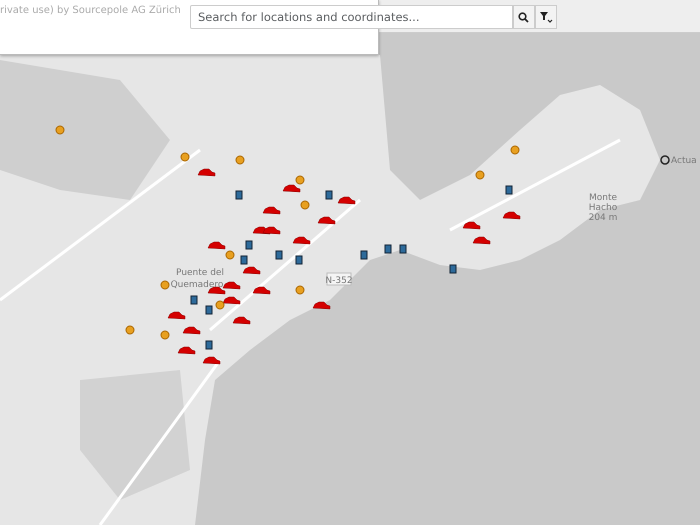 The width and height of the screenshot is (700, 525). I want to click on place-label: Puente del, so click(200, 273).